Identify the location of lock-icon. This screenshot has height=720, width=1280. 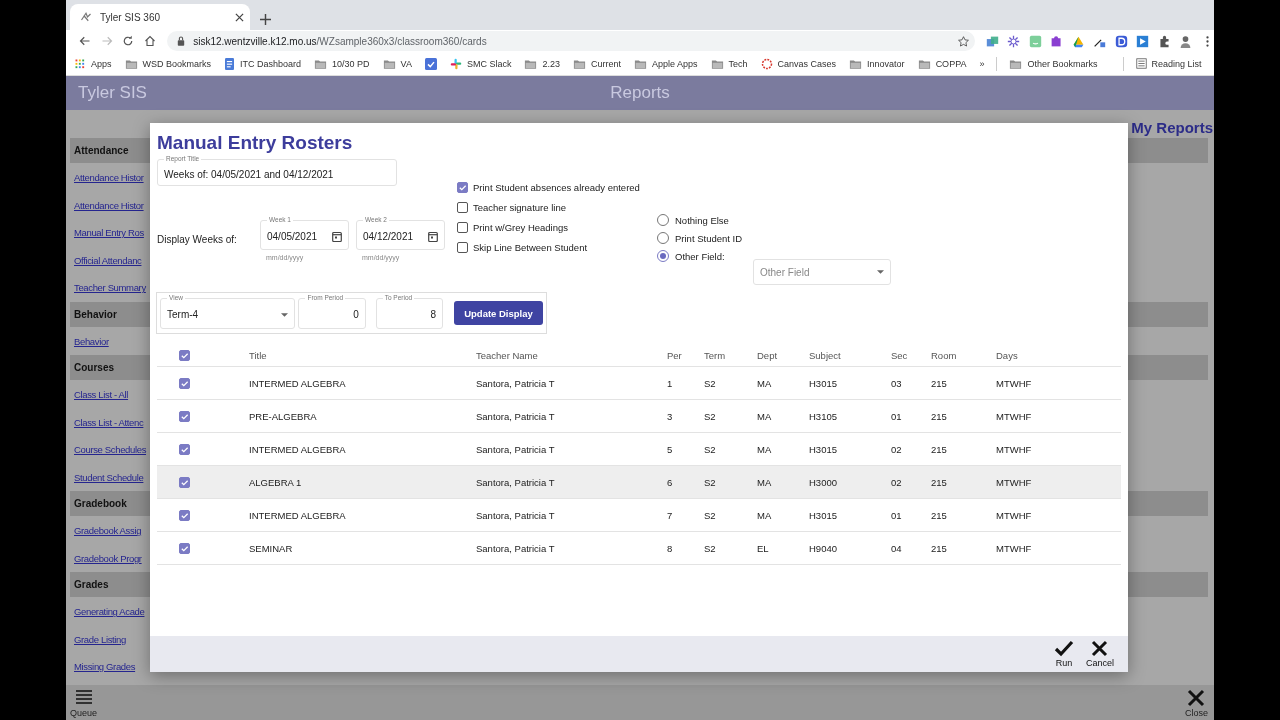
(181, 41).